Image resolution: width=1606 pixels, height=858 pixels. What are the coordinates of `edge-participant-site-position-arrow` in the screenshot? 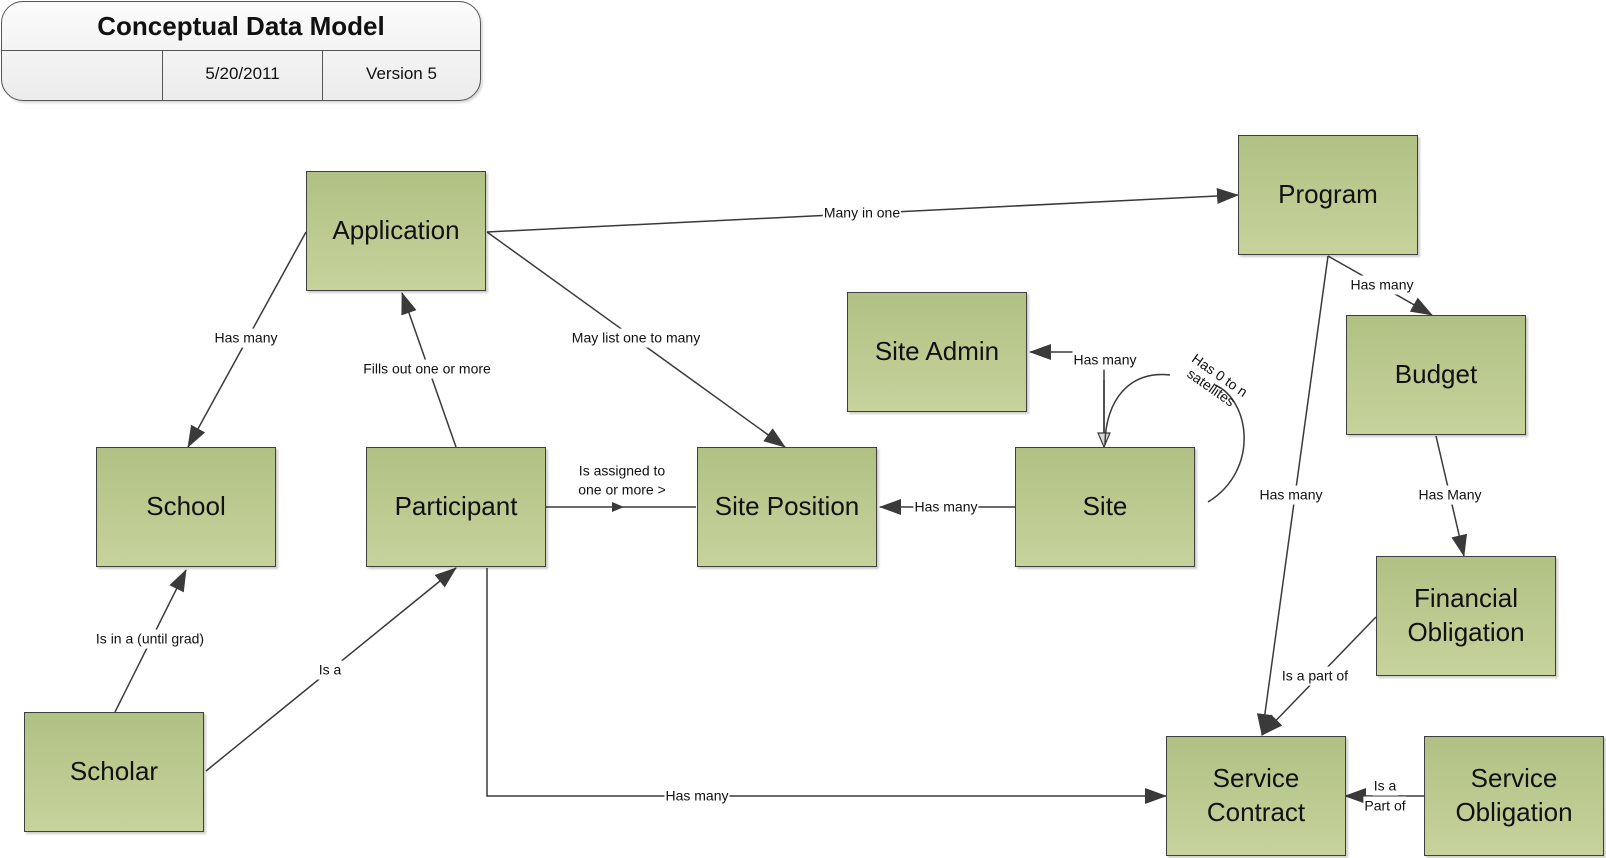 It's located at (618, 507).